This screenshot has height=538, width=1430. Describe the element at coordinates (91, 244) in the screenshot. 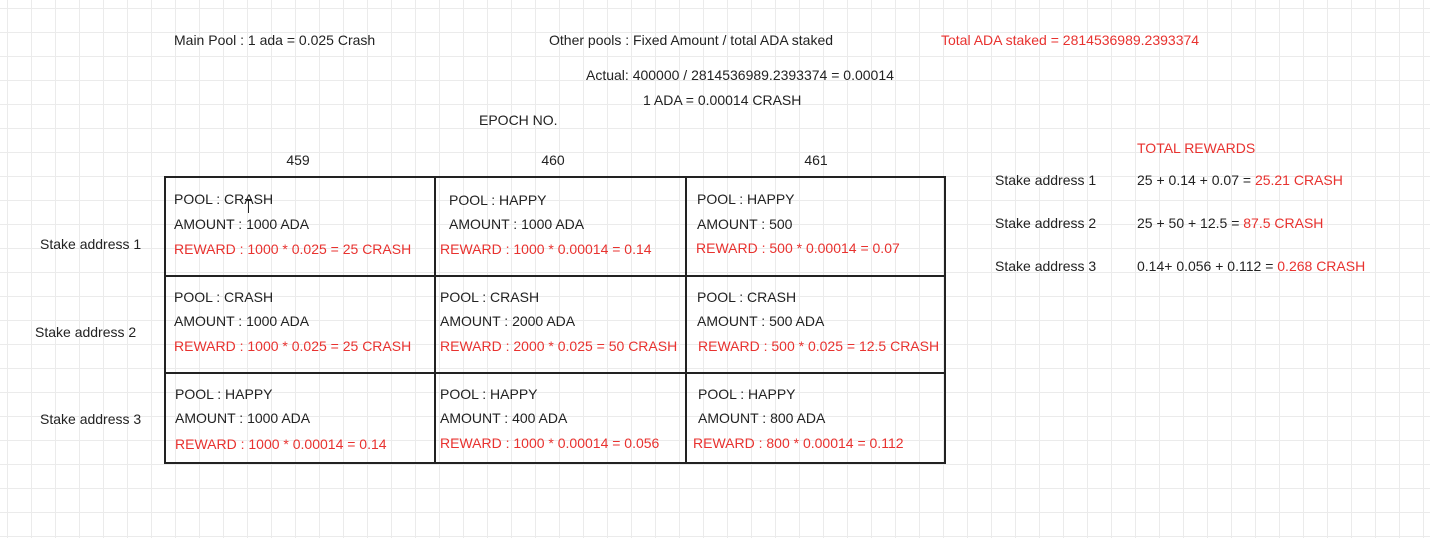

I see `row-label-stake-address-1: Stake address 1` at that location.